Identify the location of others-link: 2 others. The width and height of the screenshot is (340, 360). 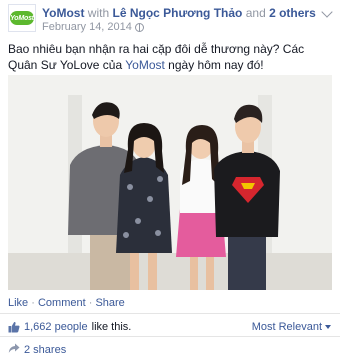
(292, 13).